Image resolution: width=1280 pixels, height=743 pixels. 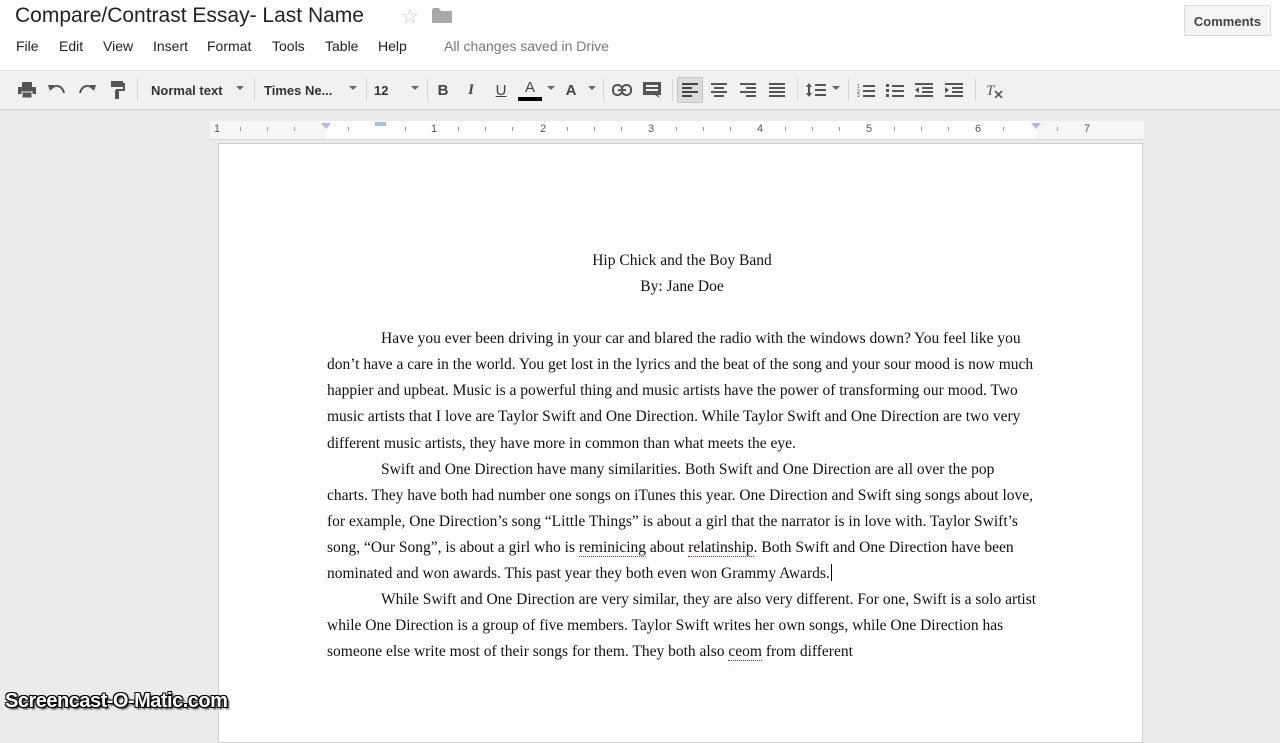 I want to click on decrease-indent-icon, so click(x=924, y=90).